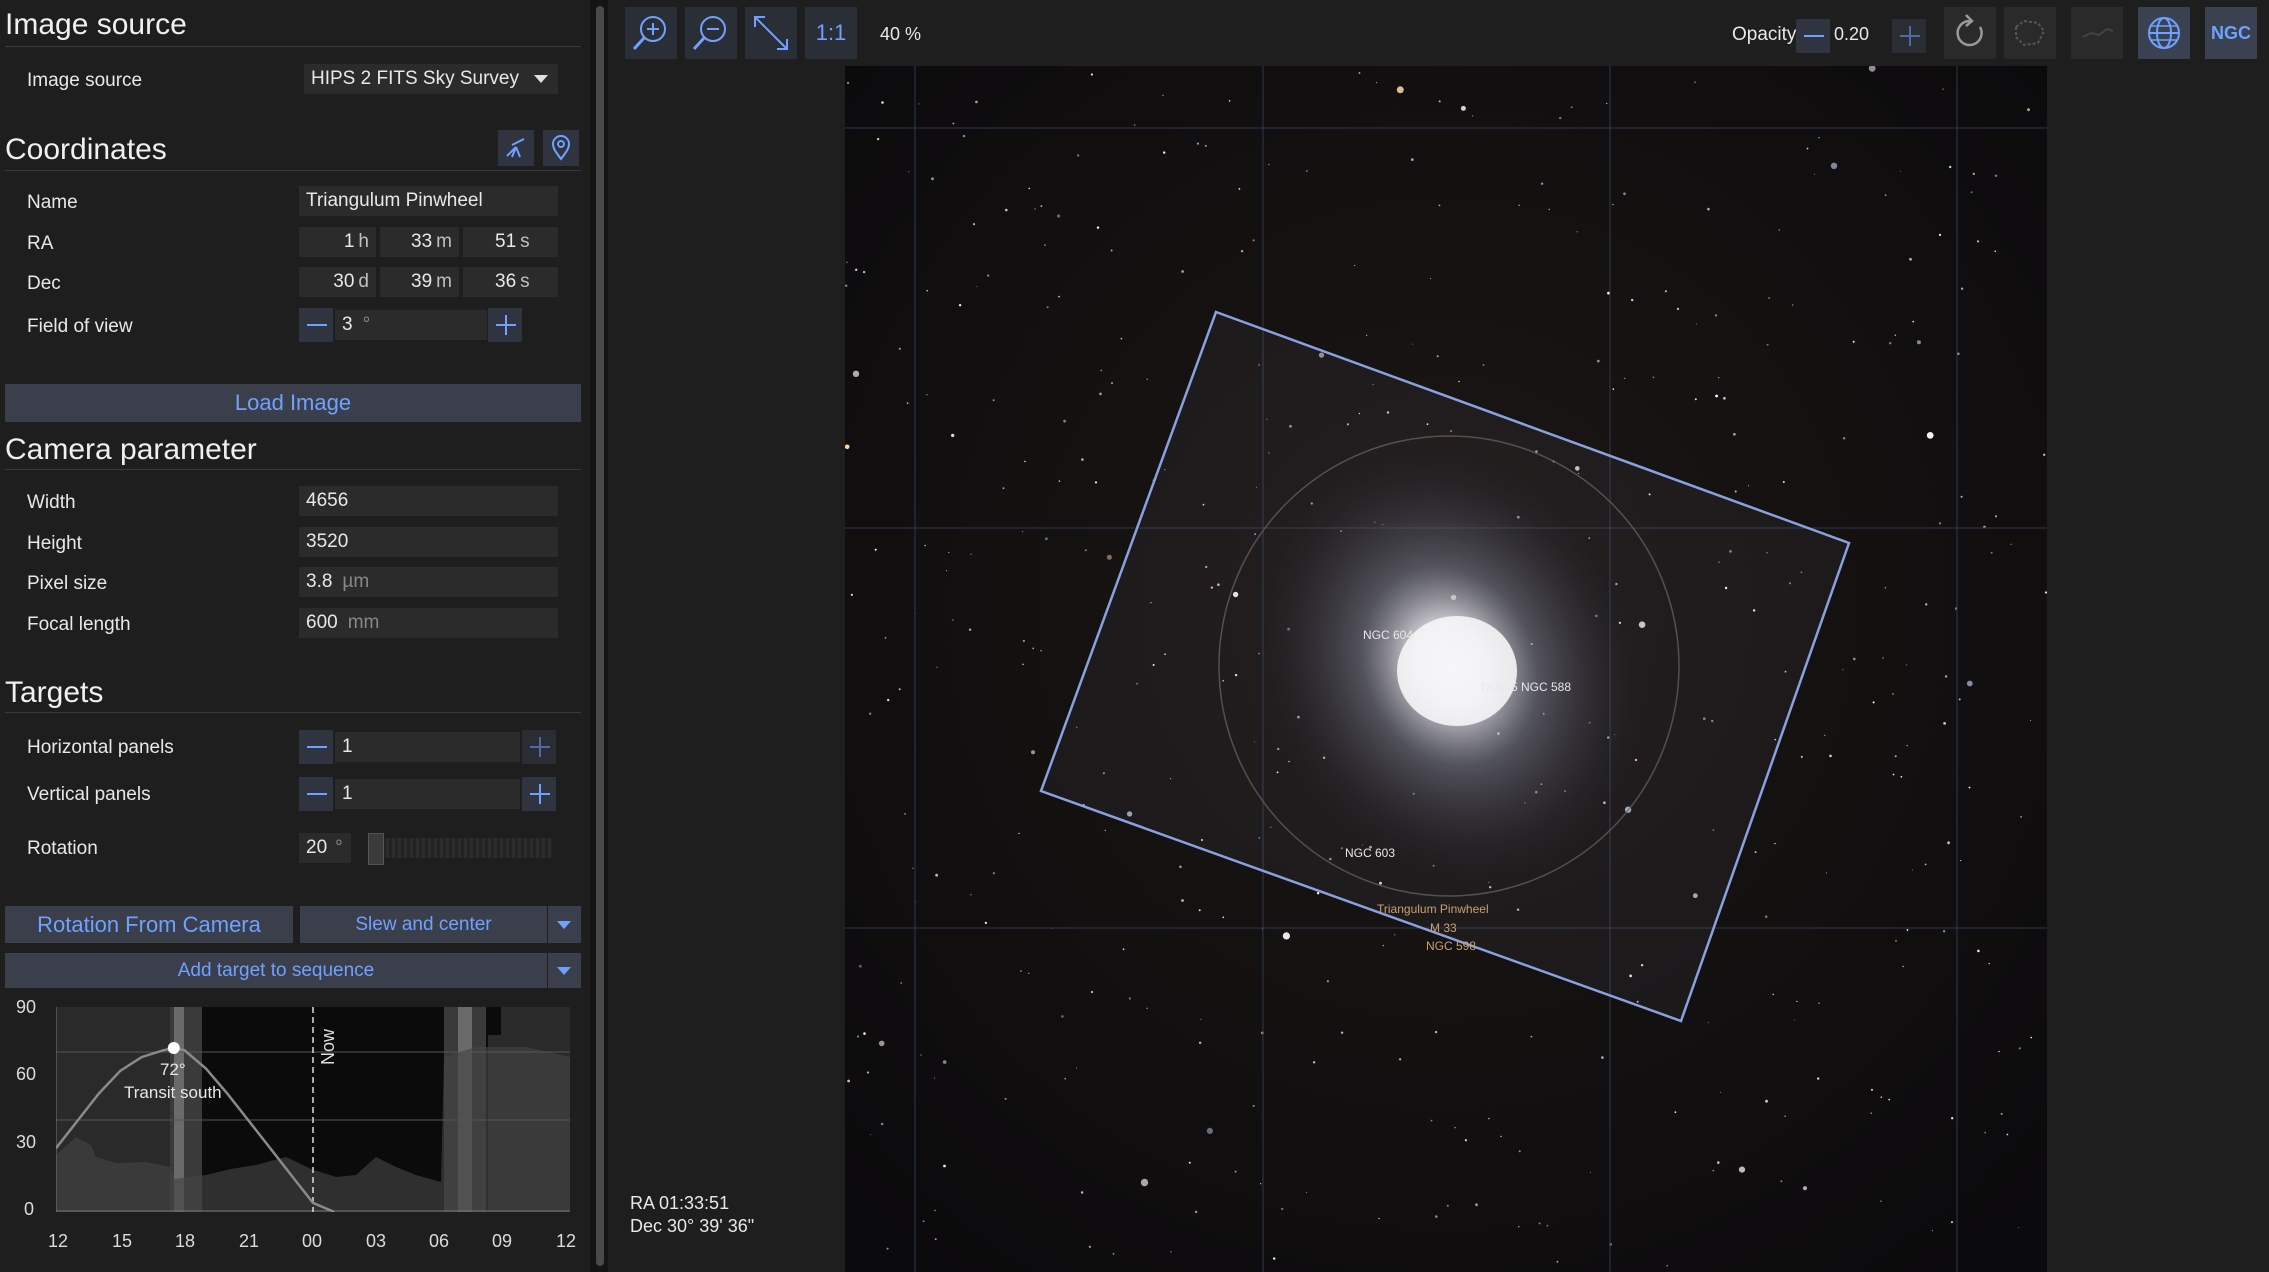 The height and width of the screenshot is (1272, 2269). I want to click on zoom-out-icon, so click(709, 33).